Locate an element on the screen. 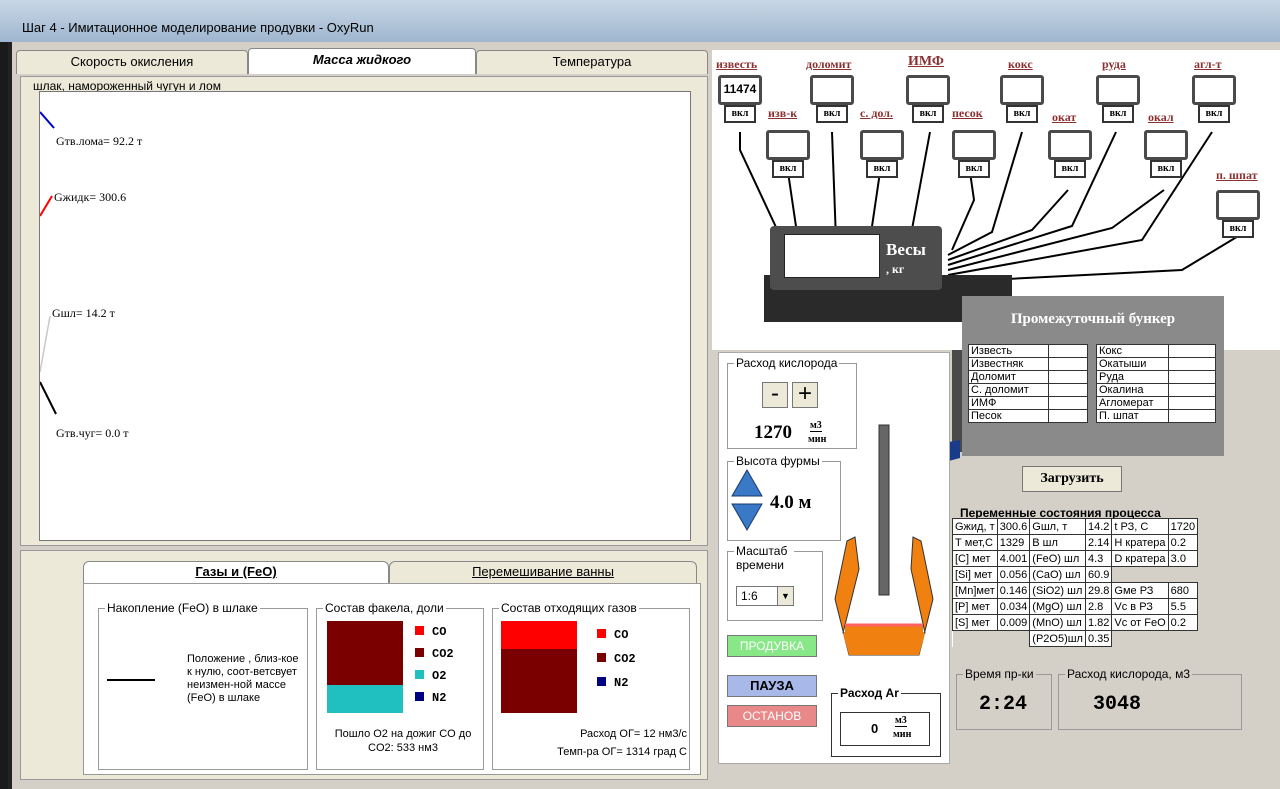 This screenshot has width=1280, height=789. feeder-izvk-on-button: вкл is located at coordinates (788, 169).